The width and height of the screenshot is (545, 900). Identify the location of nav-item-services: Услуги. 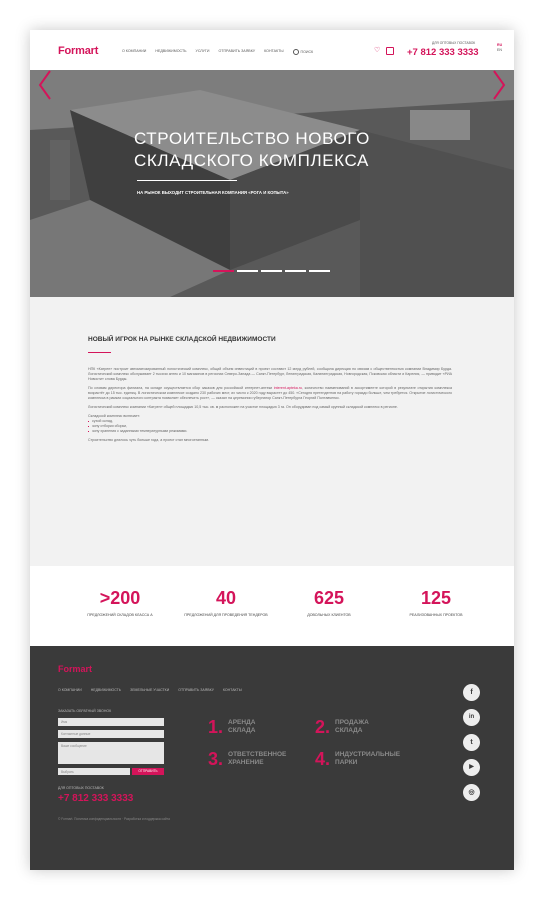
(203, 52).